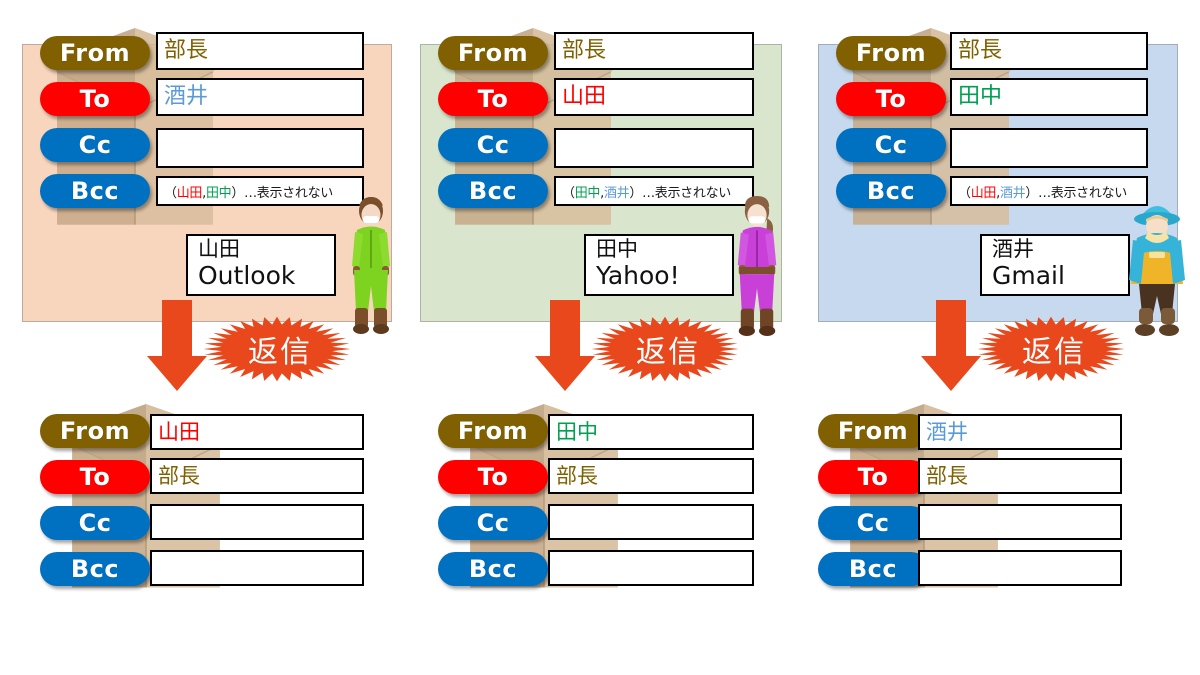  I want to click on from-label-pill-sent-1: From, so click(95, 53).